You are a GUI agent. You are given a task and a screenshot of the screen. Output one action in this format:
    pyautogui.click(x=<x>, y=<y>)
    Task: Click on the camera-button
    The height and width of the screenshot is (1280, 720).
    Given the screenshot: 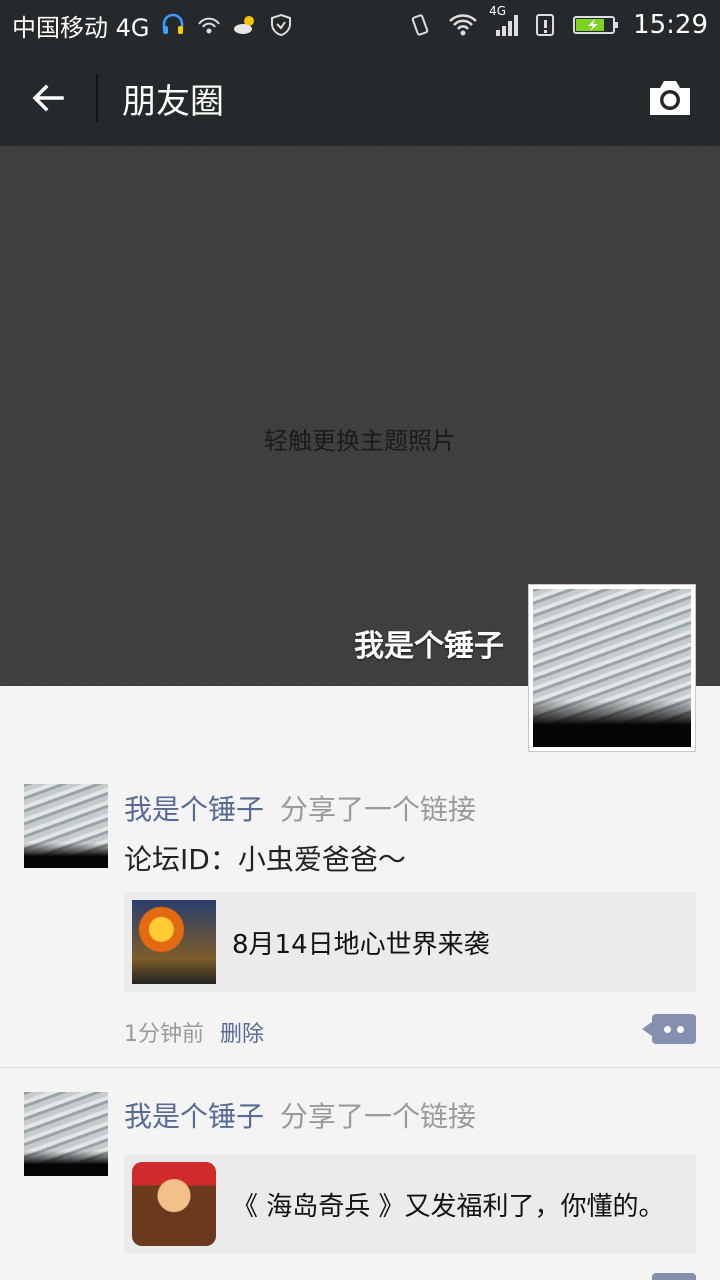 What is the action you would take?
    pyautogui.click(x=670, y=98)
    